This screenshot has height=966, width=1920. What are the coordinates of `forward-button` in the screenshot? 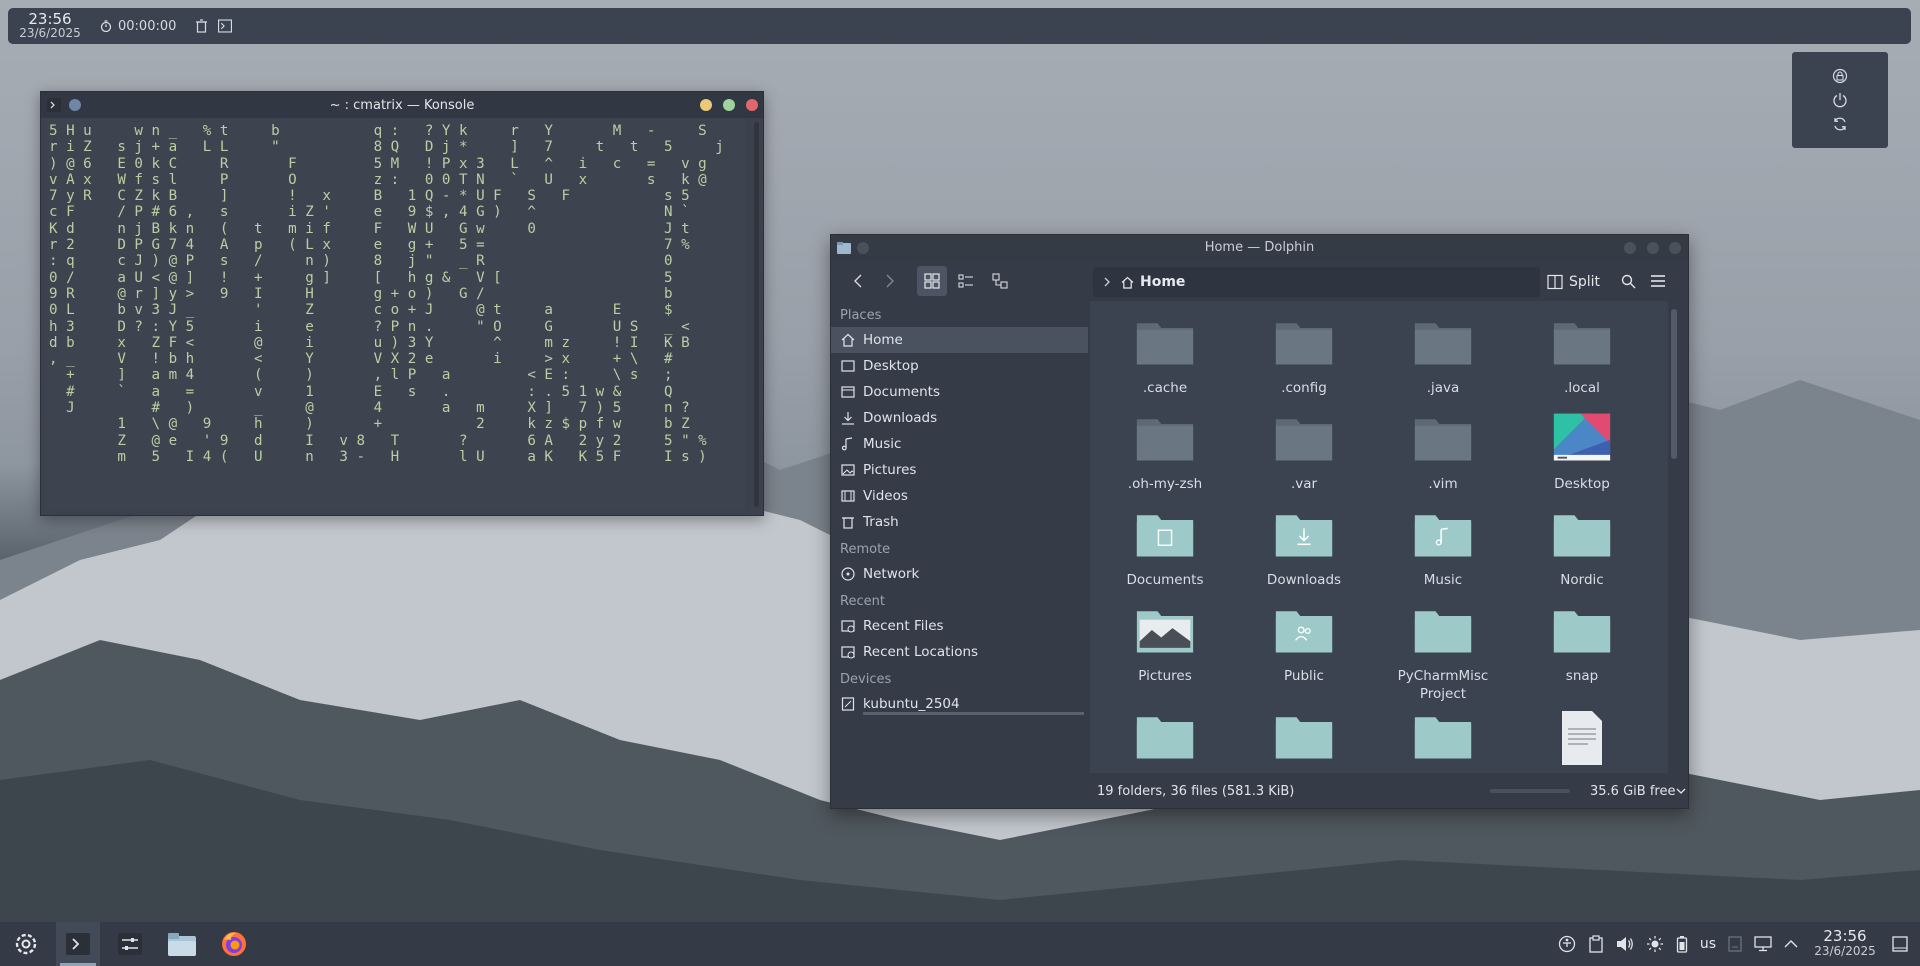 It's located at (890, 281).